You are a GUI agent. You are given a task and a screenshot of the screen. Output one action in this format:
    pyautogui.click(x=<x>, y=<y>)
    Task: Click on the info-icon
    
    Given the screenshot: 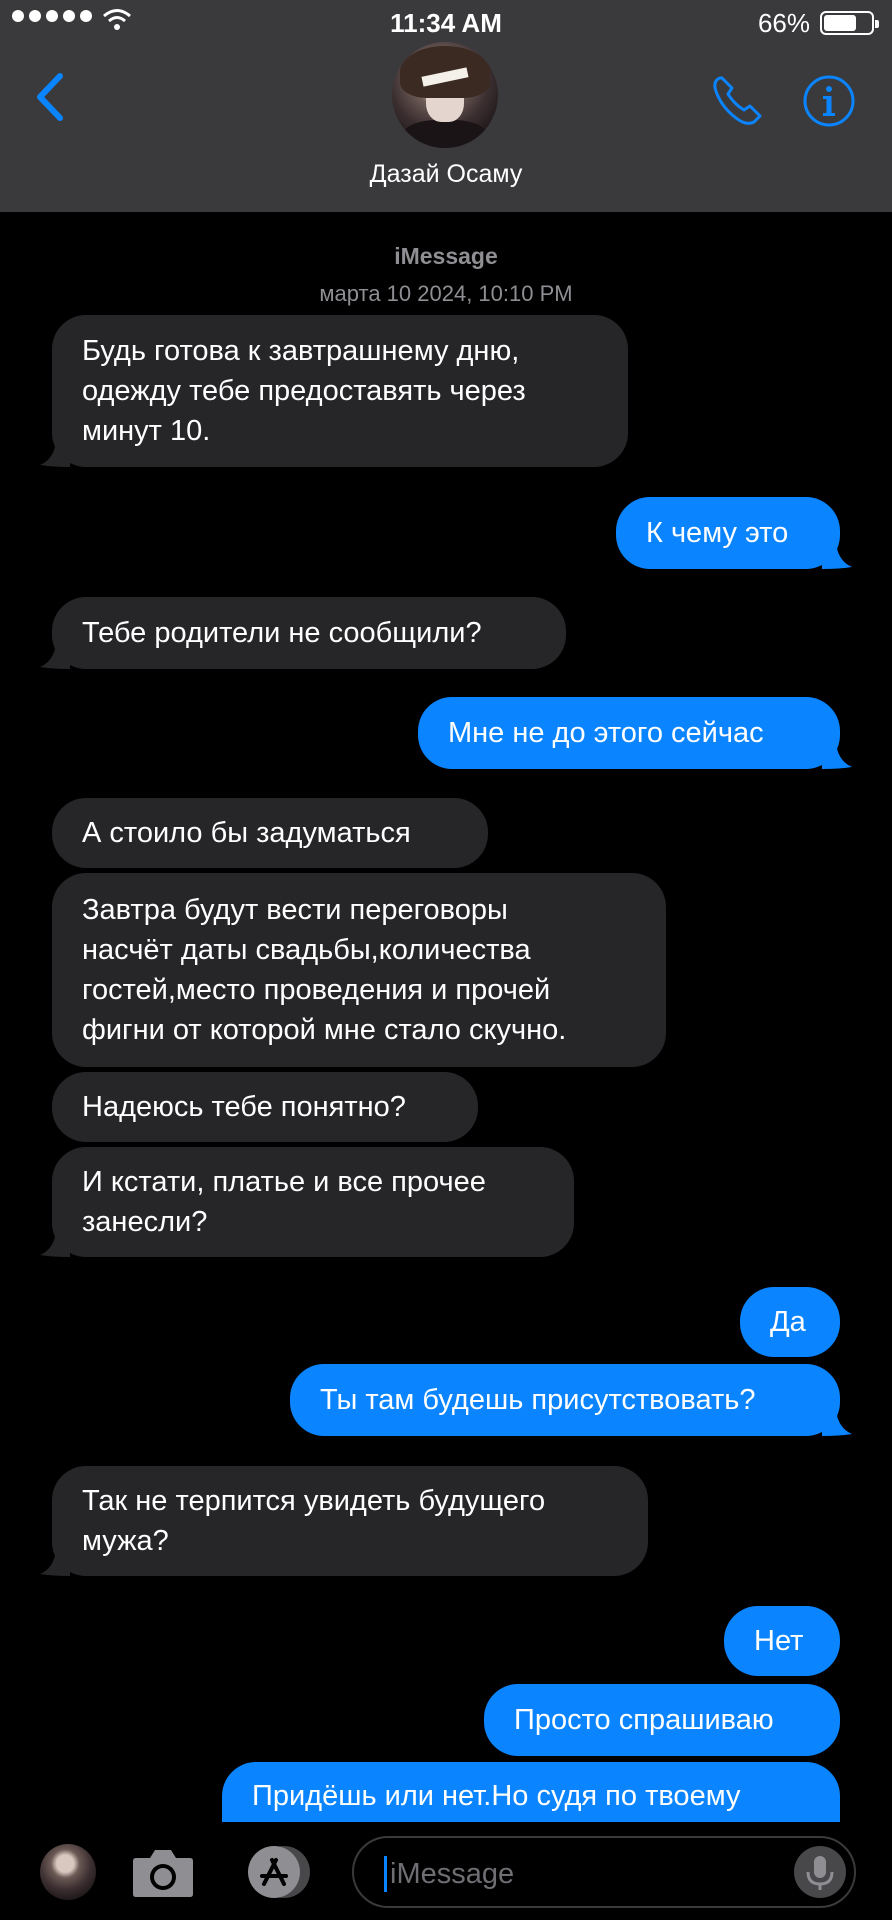 What is the action you would take?
    pyautogui.click(x=829, y=101)
    